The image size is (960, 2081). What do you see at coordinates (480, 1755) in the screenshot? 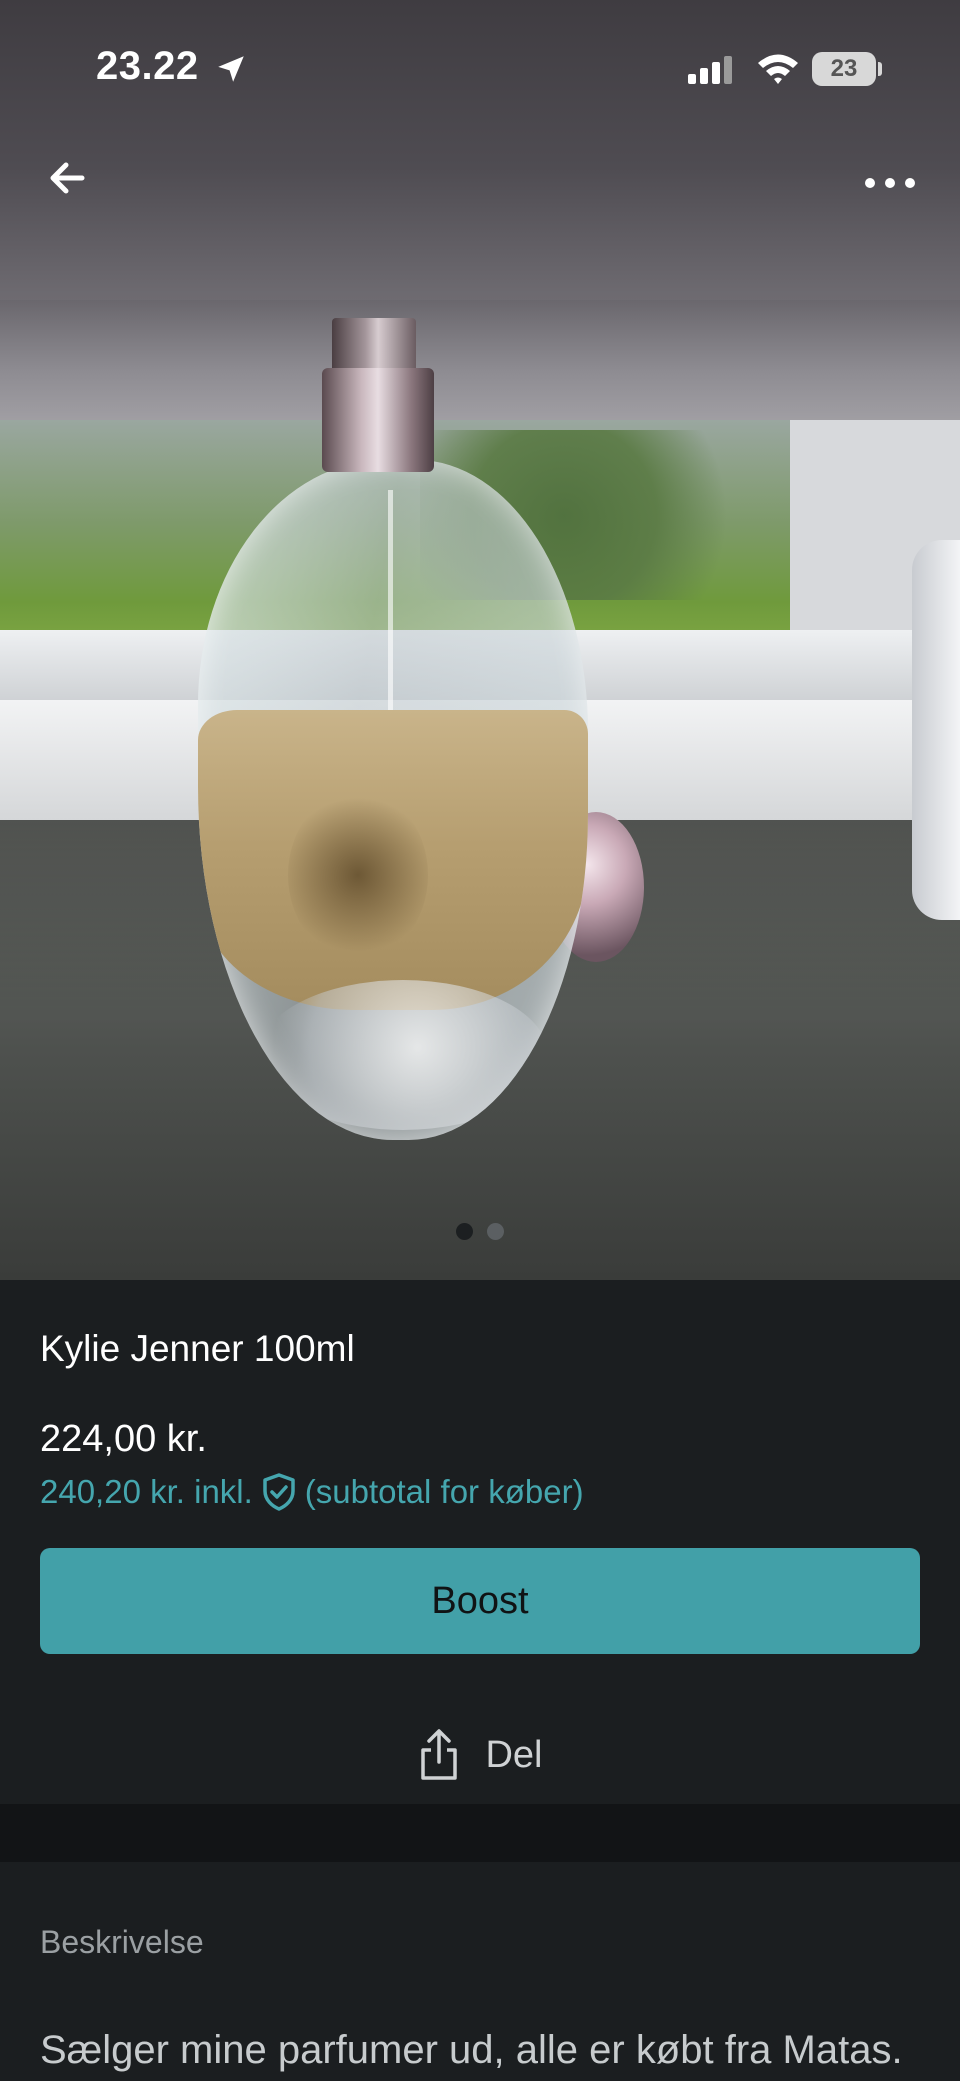
I see `share-button: Del` at bounding box center [480, 1755].